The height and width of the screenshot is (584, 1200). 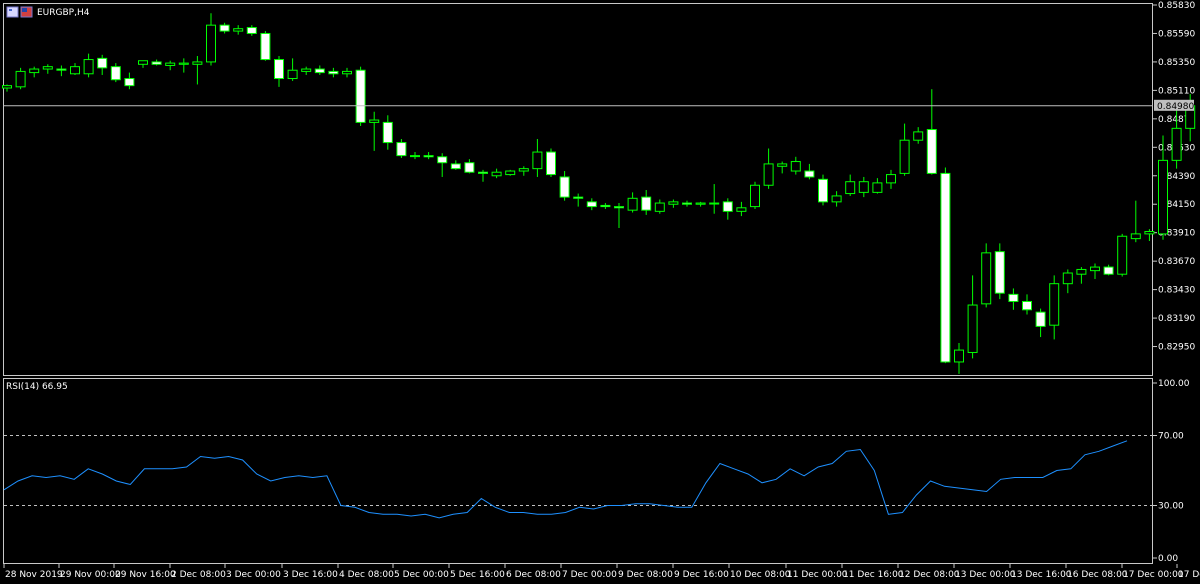 What do you see at coordinates (1176, 6) in the screenshot?
I see `price-tick-label: 0.85830` at bounding box center [1176, 6].